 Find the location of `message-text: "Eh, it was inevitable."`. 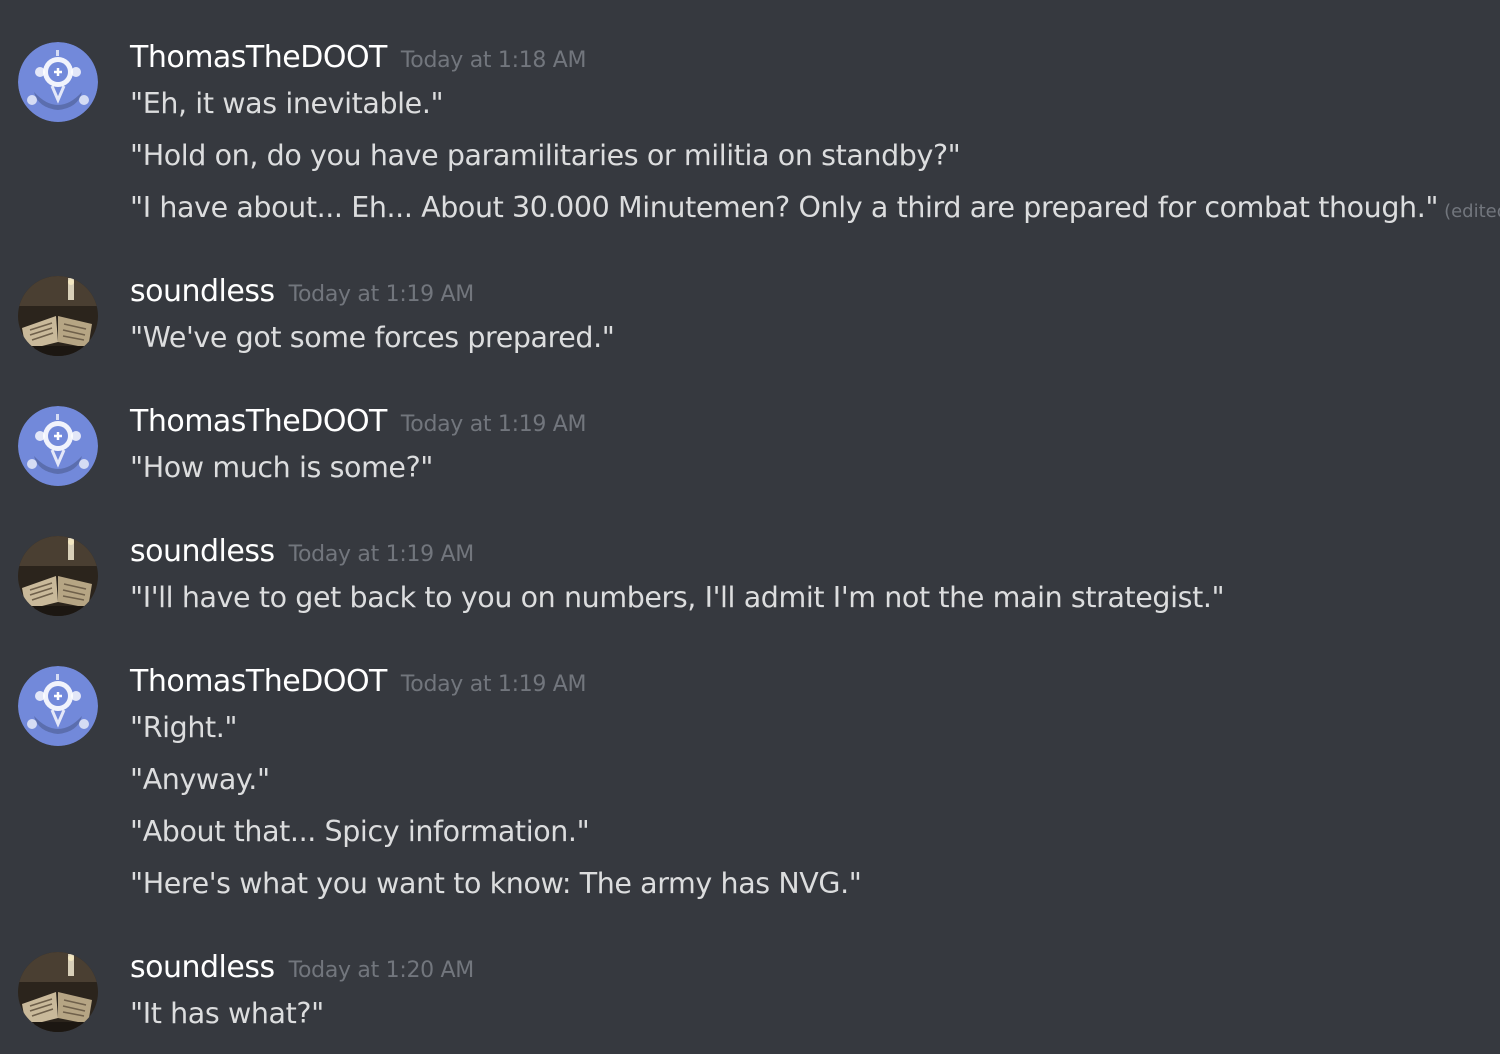

message-text: "Eh, it was inevitable." is located at coordinates (287, 103).